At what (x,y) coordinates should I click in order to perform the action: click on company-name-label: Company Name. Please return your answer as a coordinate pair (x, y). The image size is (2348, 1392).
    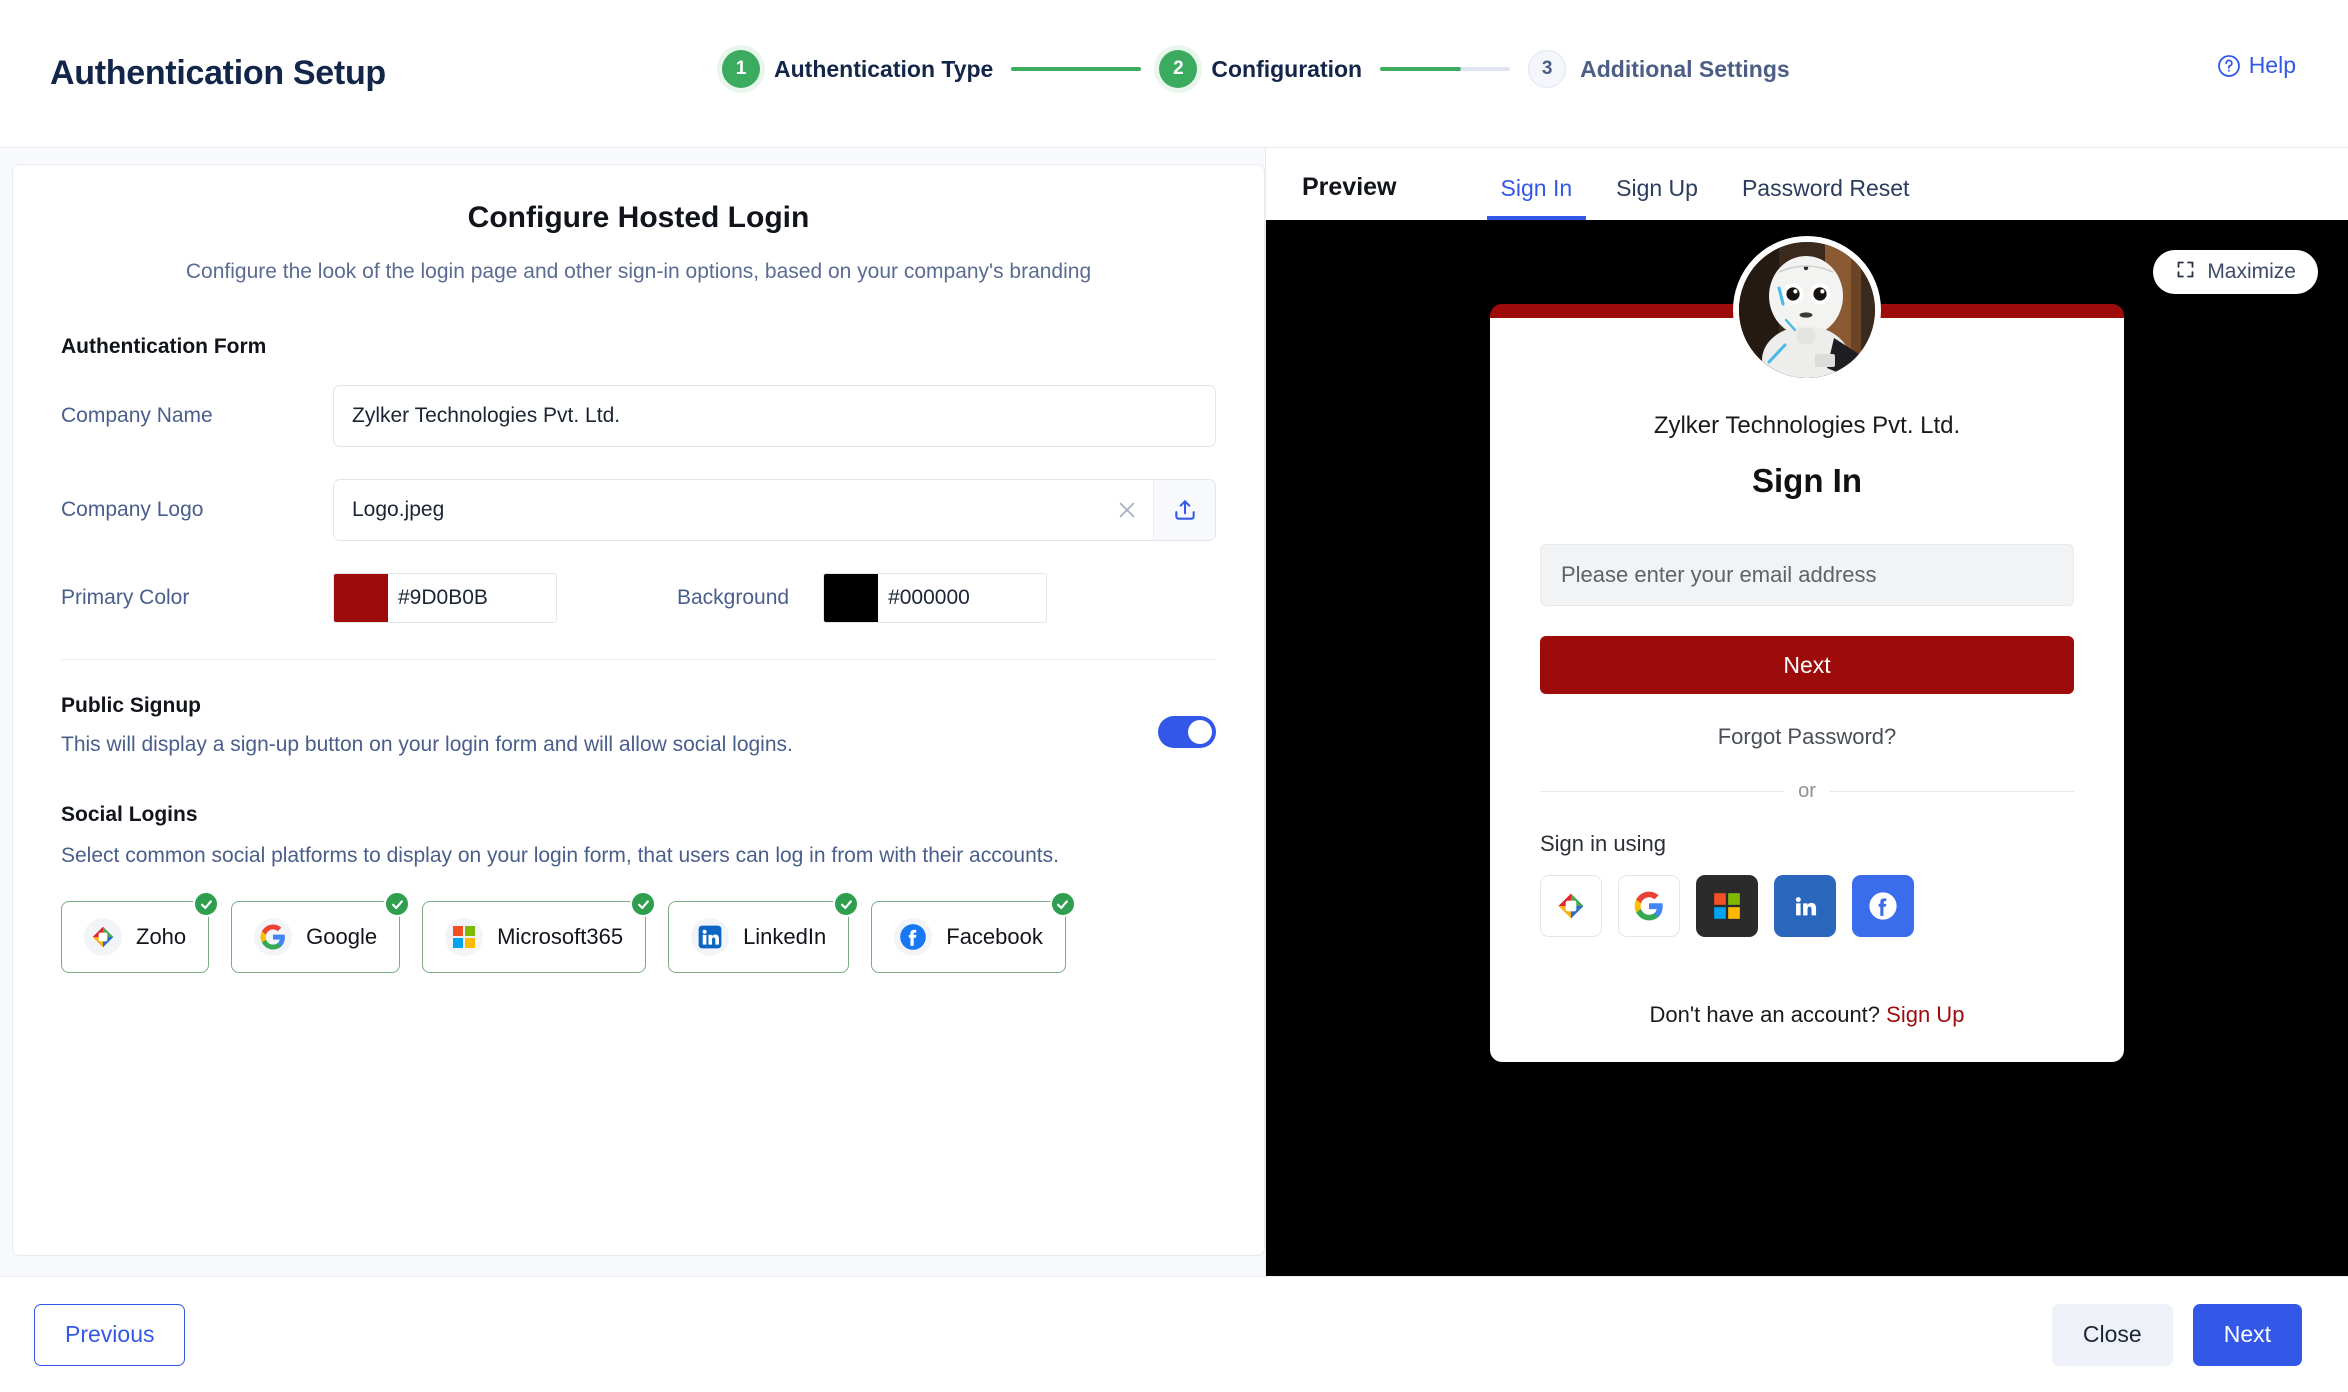
    Looking at the image, I should click on (137, 415).